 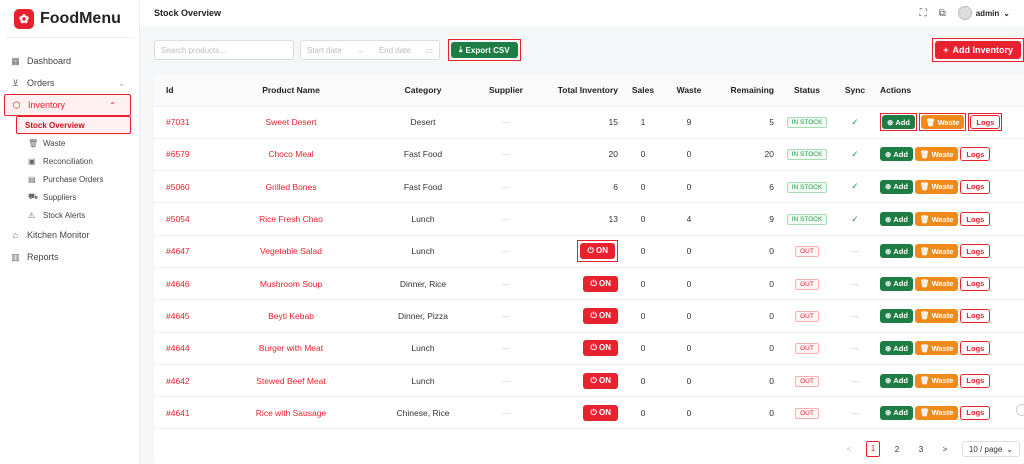 I want to click on sidebar-item-orders: ⊻ Orders ⌄, so click(x=69, y=83).